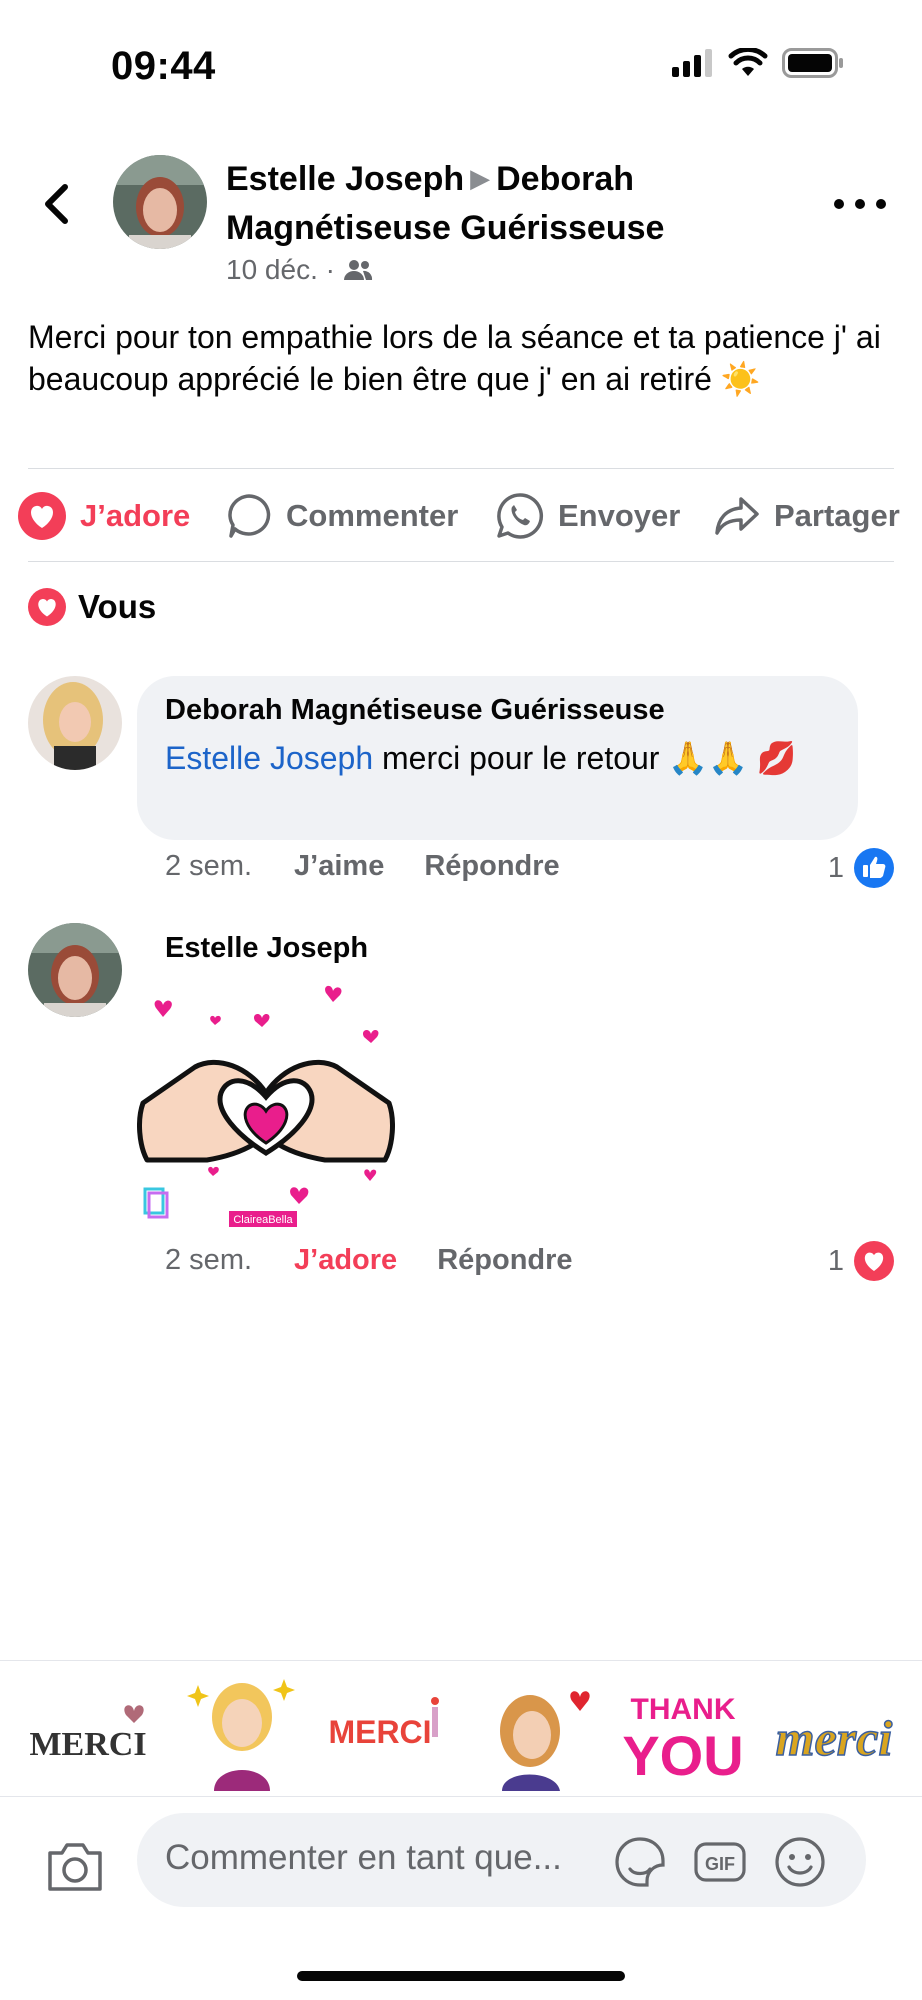 The width and height of the screenshot is (922, 2000). What do you see at coordinates (345, 179) in the screenshot?
I see `author-name: Estelle Joseph` at bounding box center [345, 179].